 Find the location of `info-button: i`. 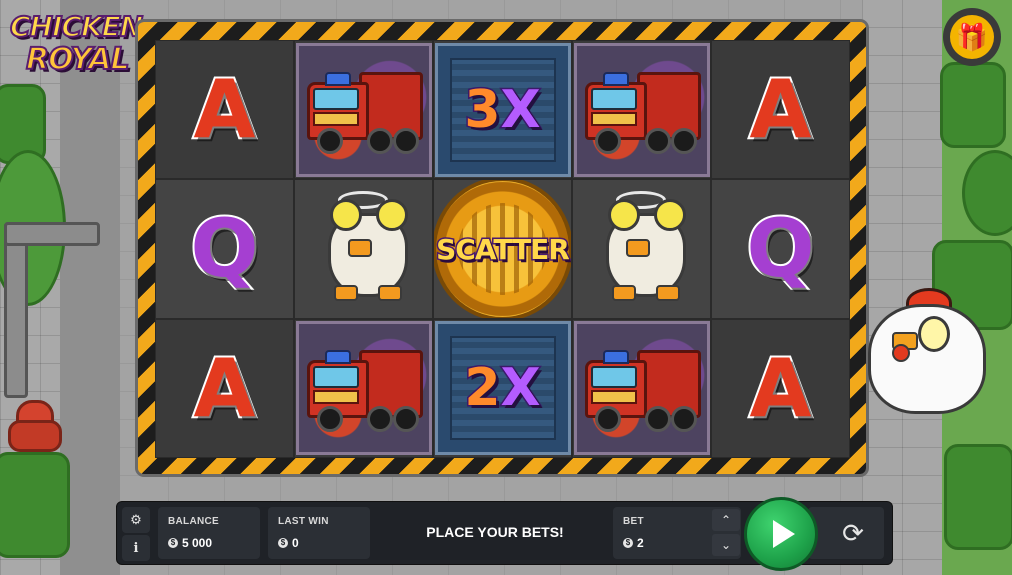

info-button: i is located at coordinates (136, 548).